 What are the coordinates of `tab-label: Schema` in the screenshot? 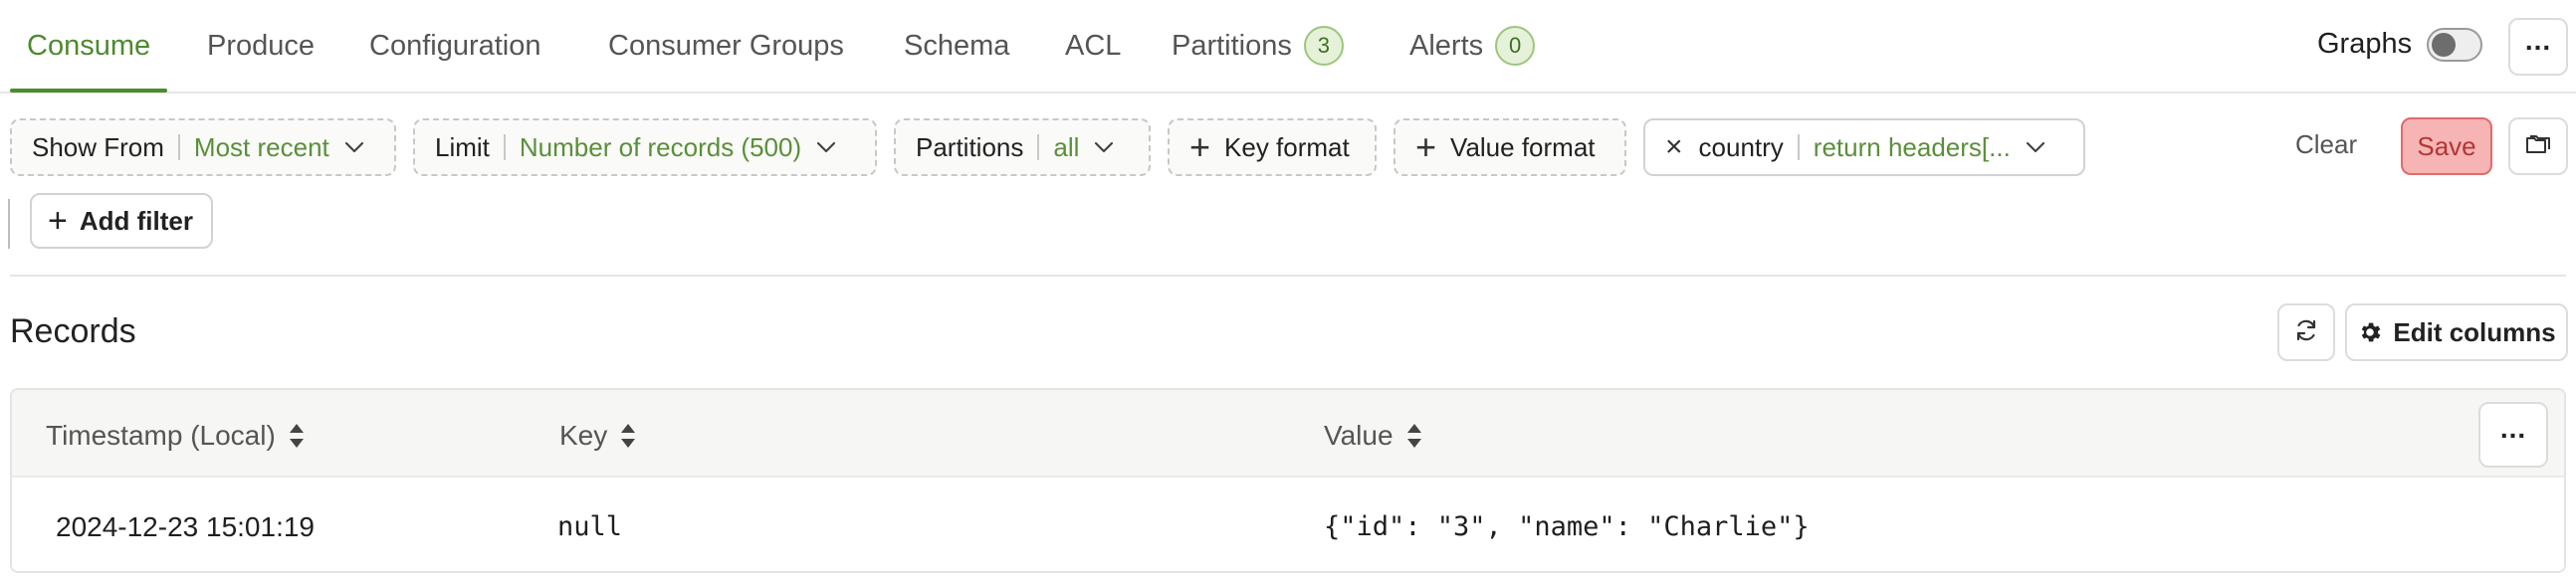 It's located at (957, 46).